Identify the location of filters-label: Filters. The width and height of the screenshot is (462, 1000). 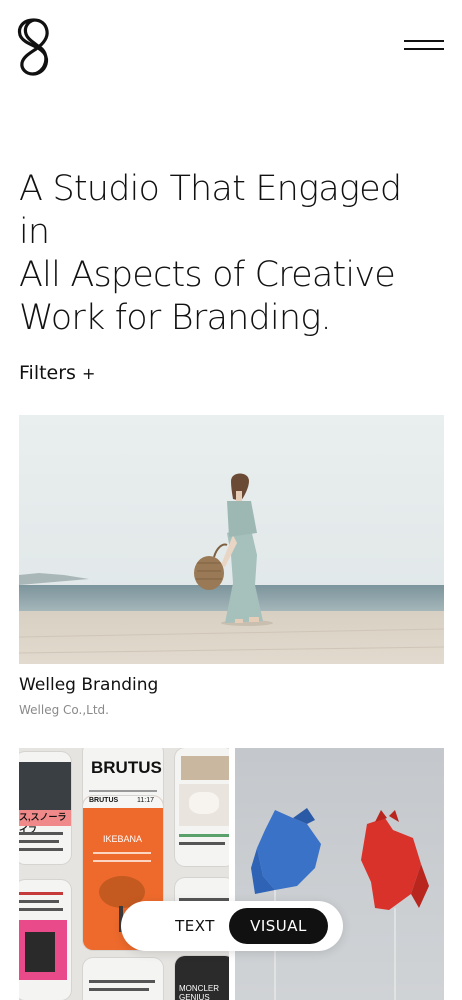
(47, 373).